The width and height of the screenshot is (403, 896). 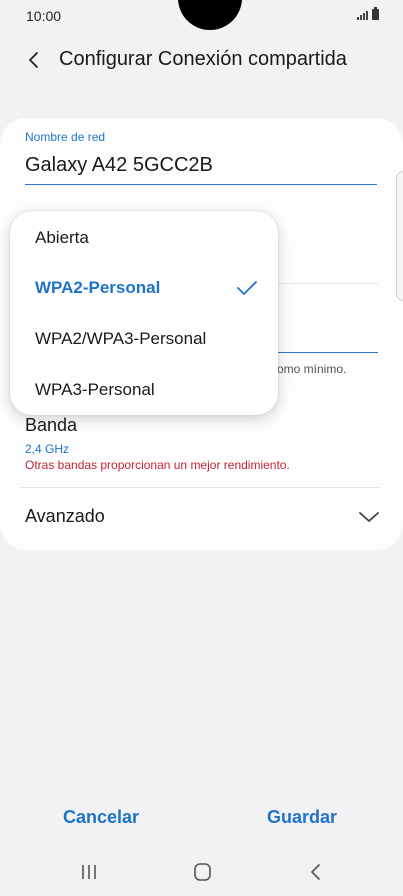 What do you see at coordinates (44, 16) in the screenshot?
I see `status-time: 10:00` at bounding box center [44, 16].